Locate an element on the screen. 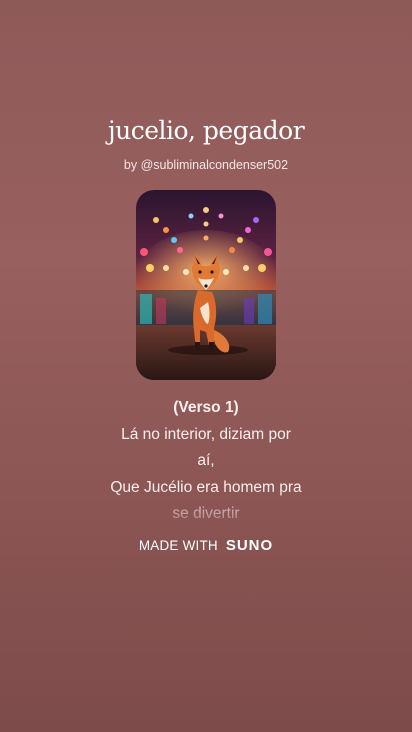  made-with-suno-link: MADE WITH SUNO is located at coordinates (206, 545).